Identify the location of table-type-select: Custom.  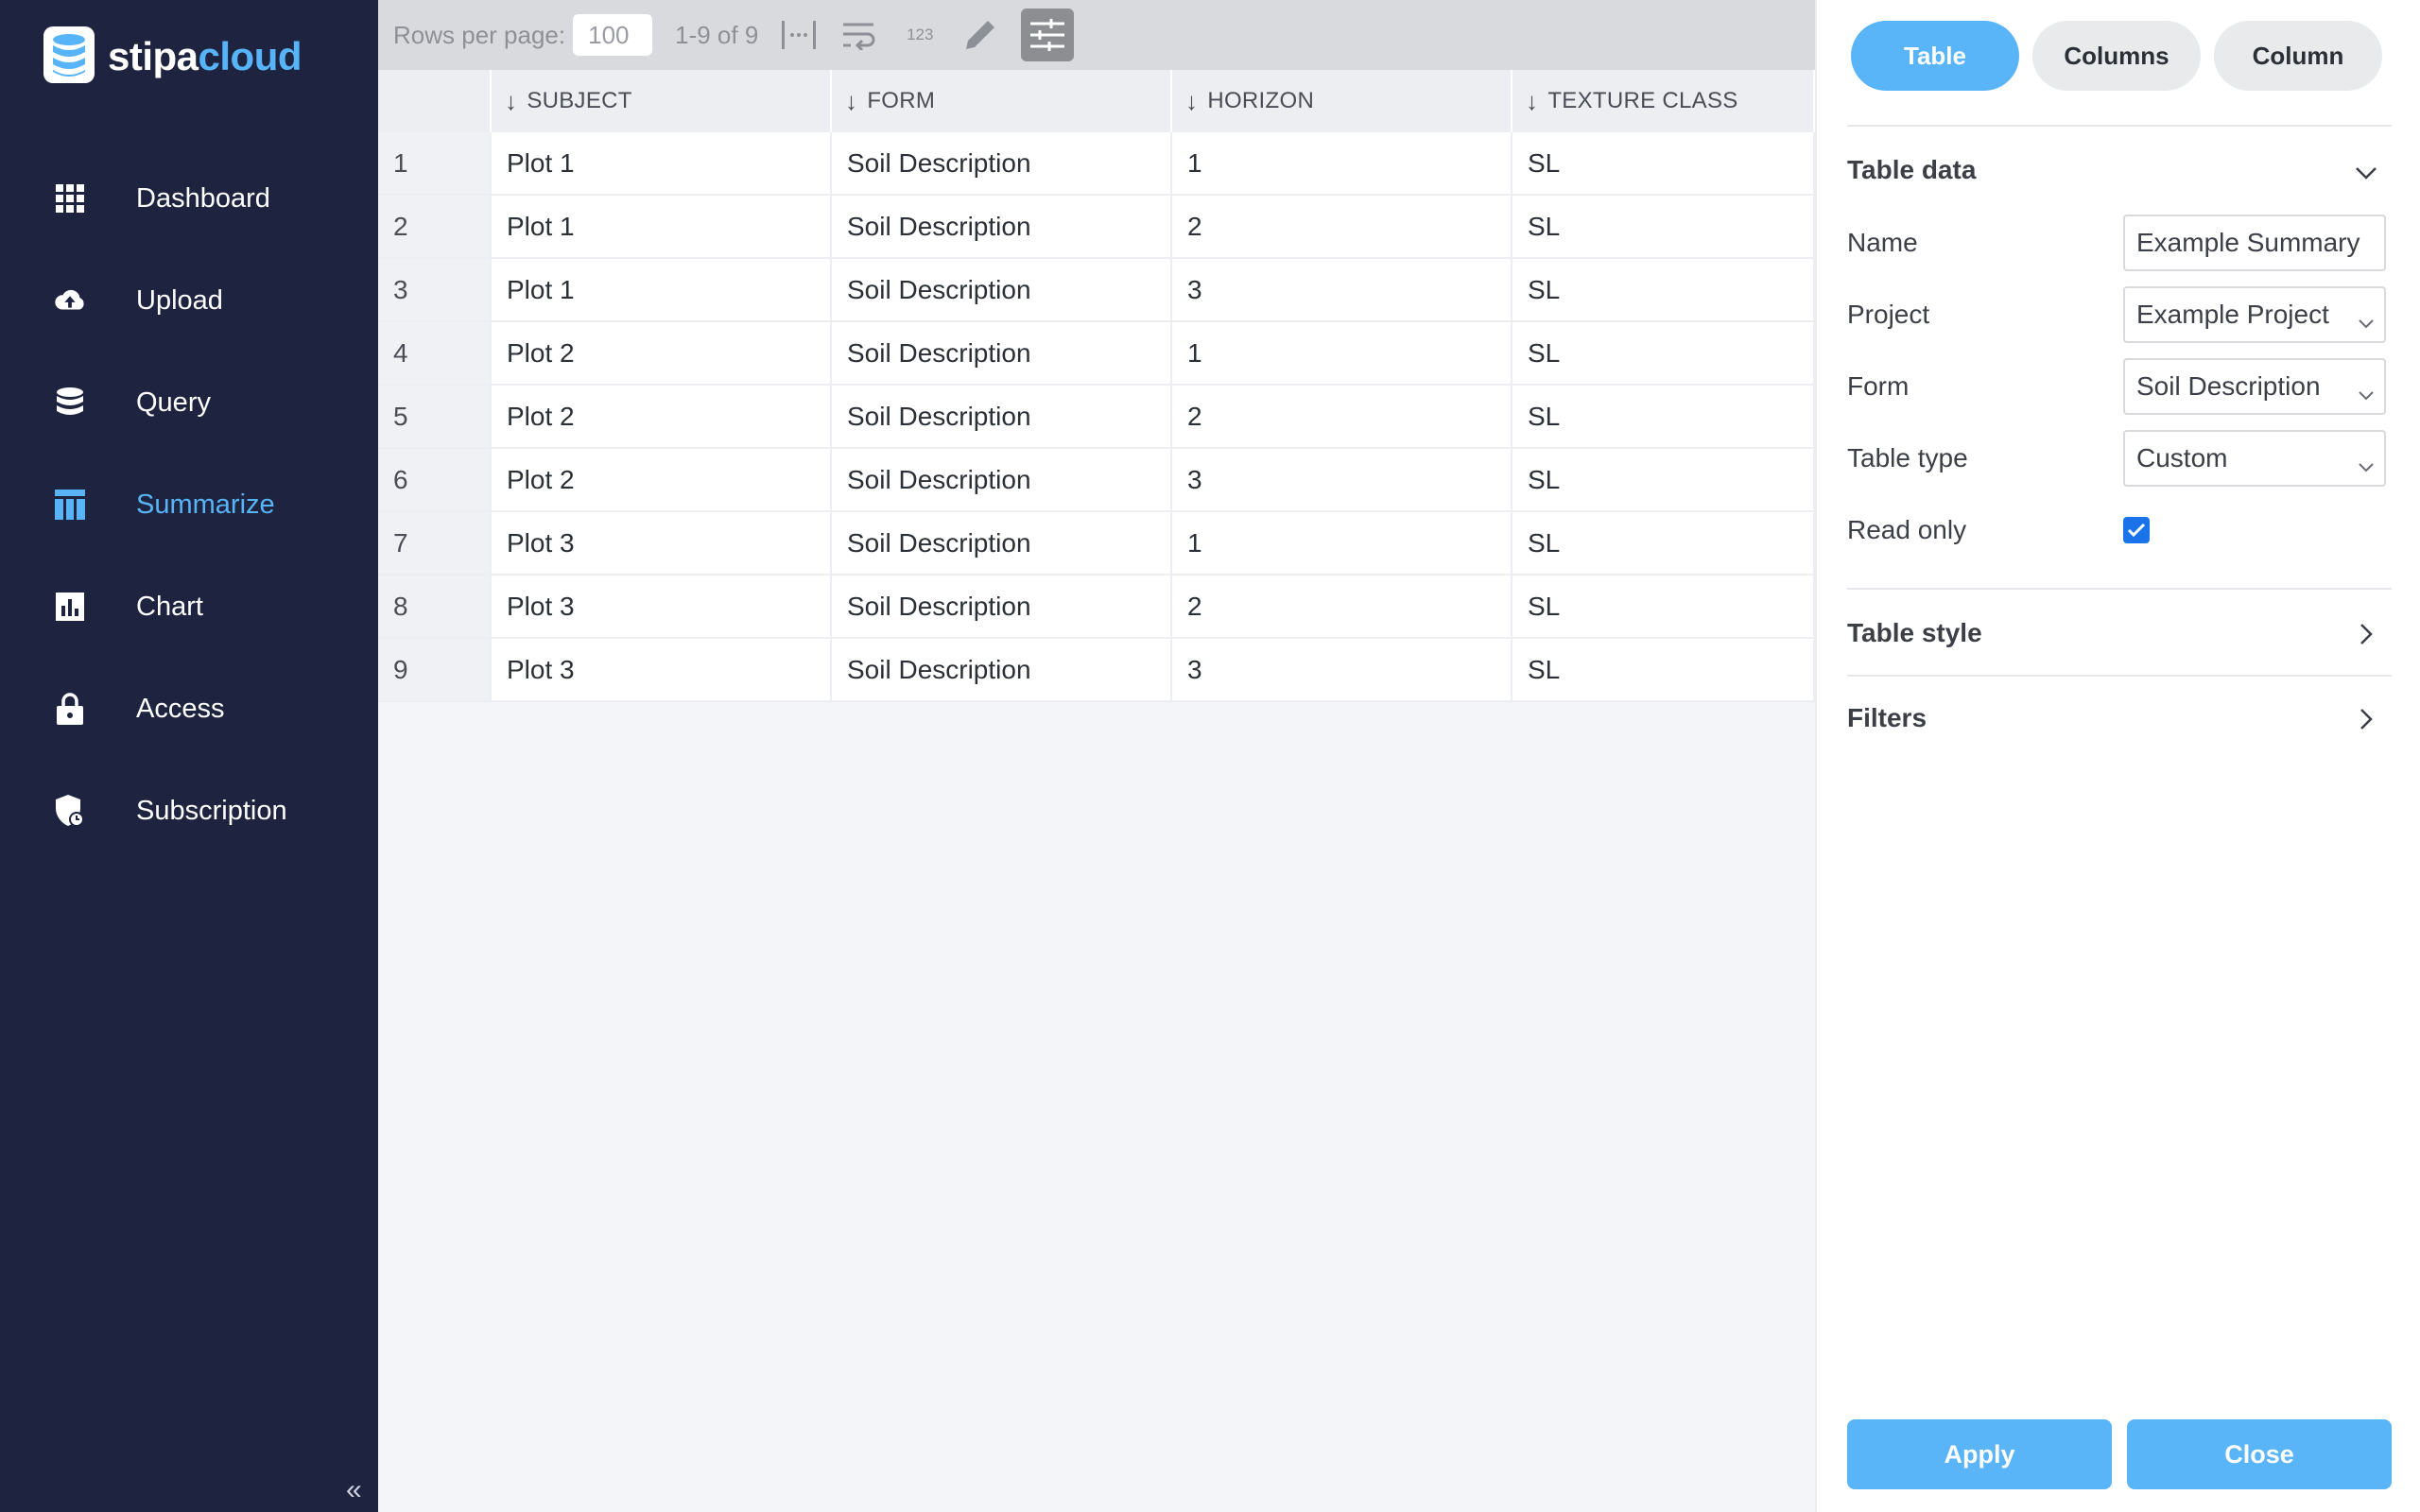
(2254, 458).